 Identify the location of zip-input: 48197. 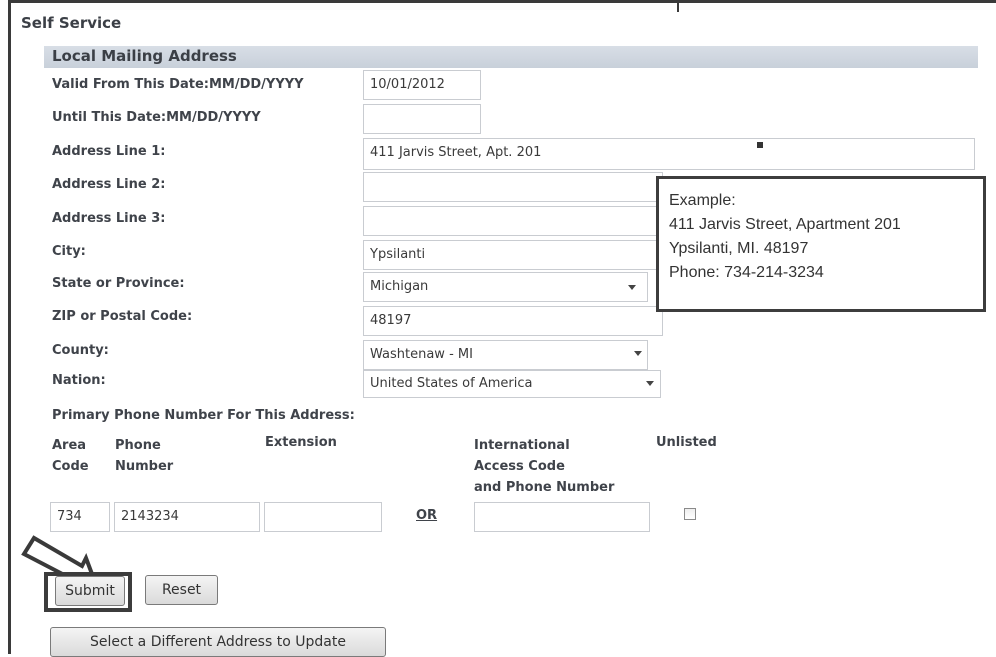
(513, 321).